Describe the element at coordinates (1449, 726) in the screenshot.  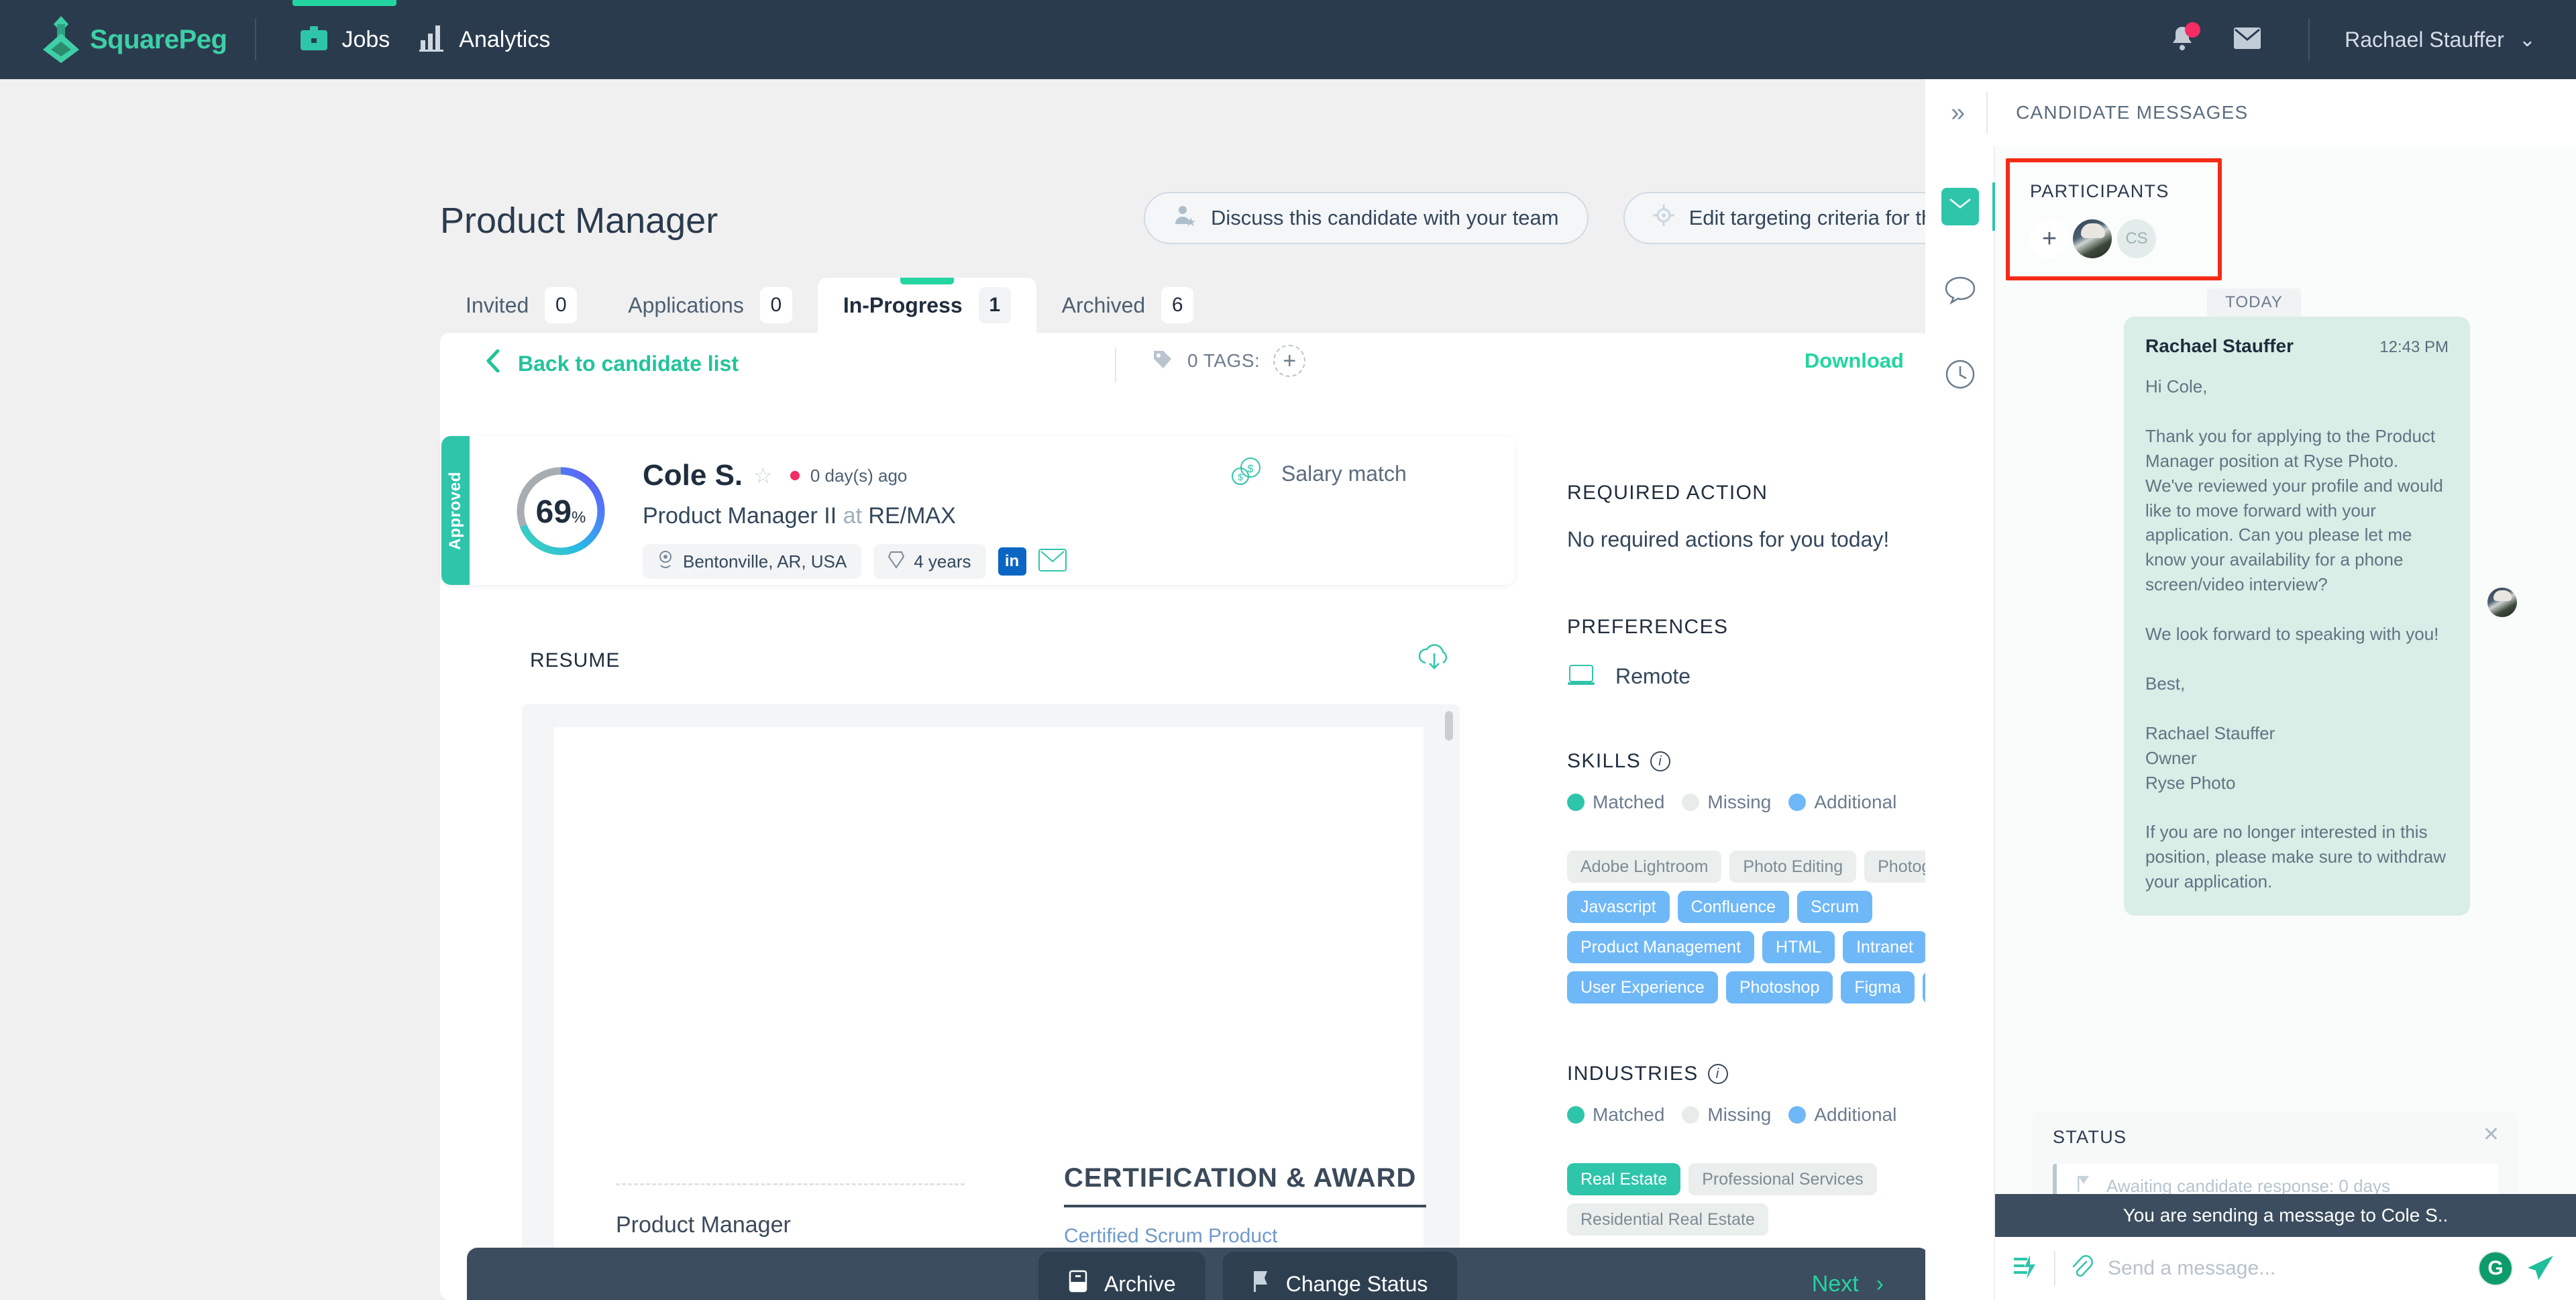
I see `resume-scrollbar` at that location.